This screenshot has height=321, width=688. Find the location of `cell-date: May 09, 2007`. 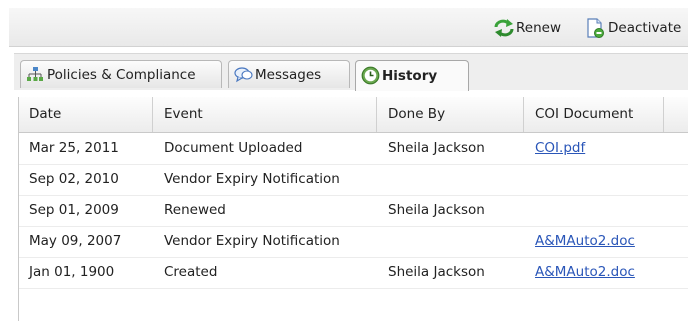

cell-date: May 09, 2007 is located at coordinates (75, 241).